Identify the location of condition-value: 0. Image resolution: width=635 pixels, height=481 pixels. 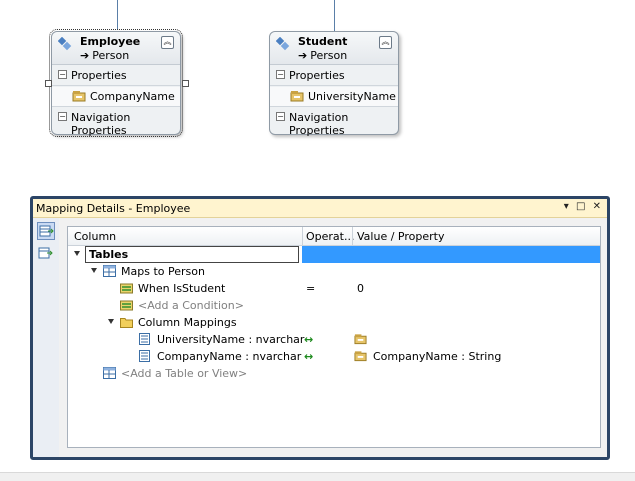
(360, 288).